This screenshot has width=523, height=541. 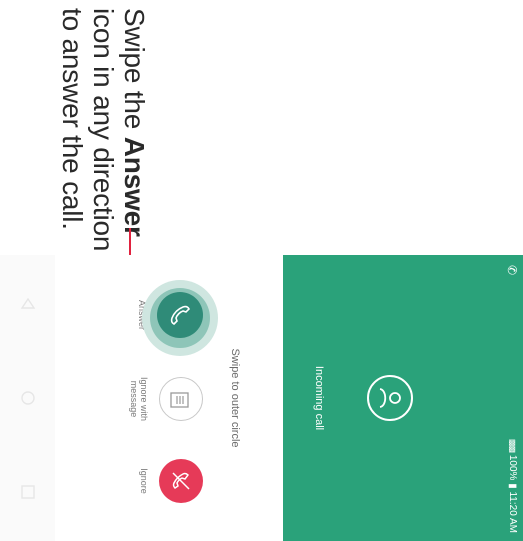 What do you see at coordinates (28, 304) in the screenshot?
I see `back-icon` at bounding box center [28, 304].